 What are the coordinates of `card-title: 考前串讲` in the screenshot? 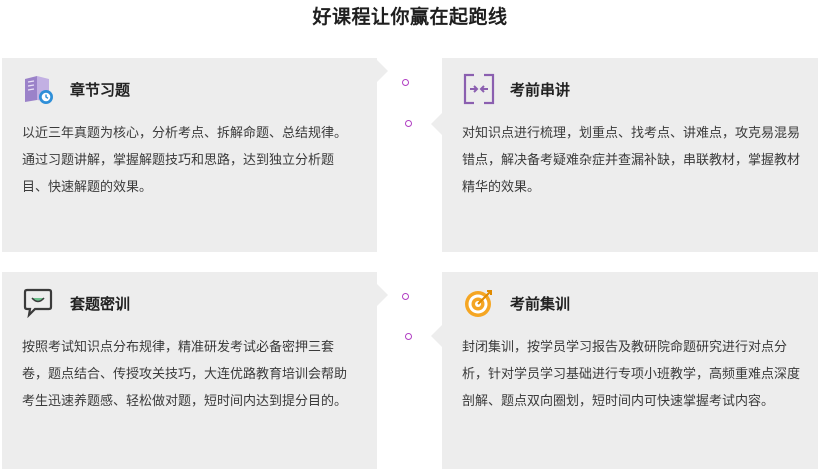 It's located at (540, 89).